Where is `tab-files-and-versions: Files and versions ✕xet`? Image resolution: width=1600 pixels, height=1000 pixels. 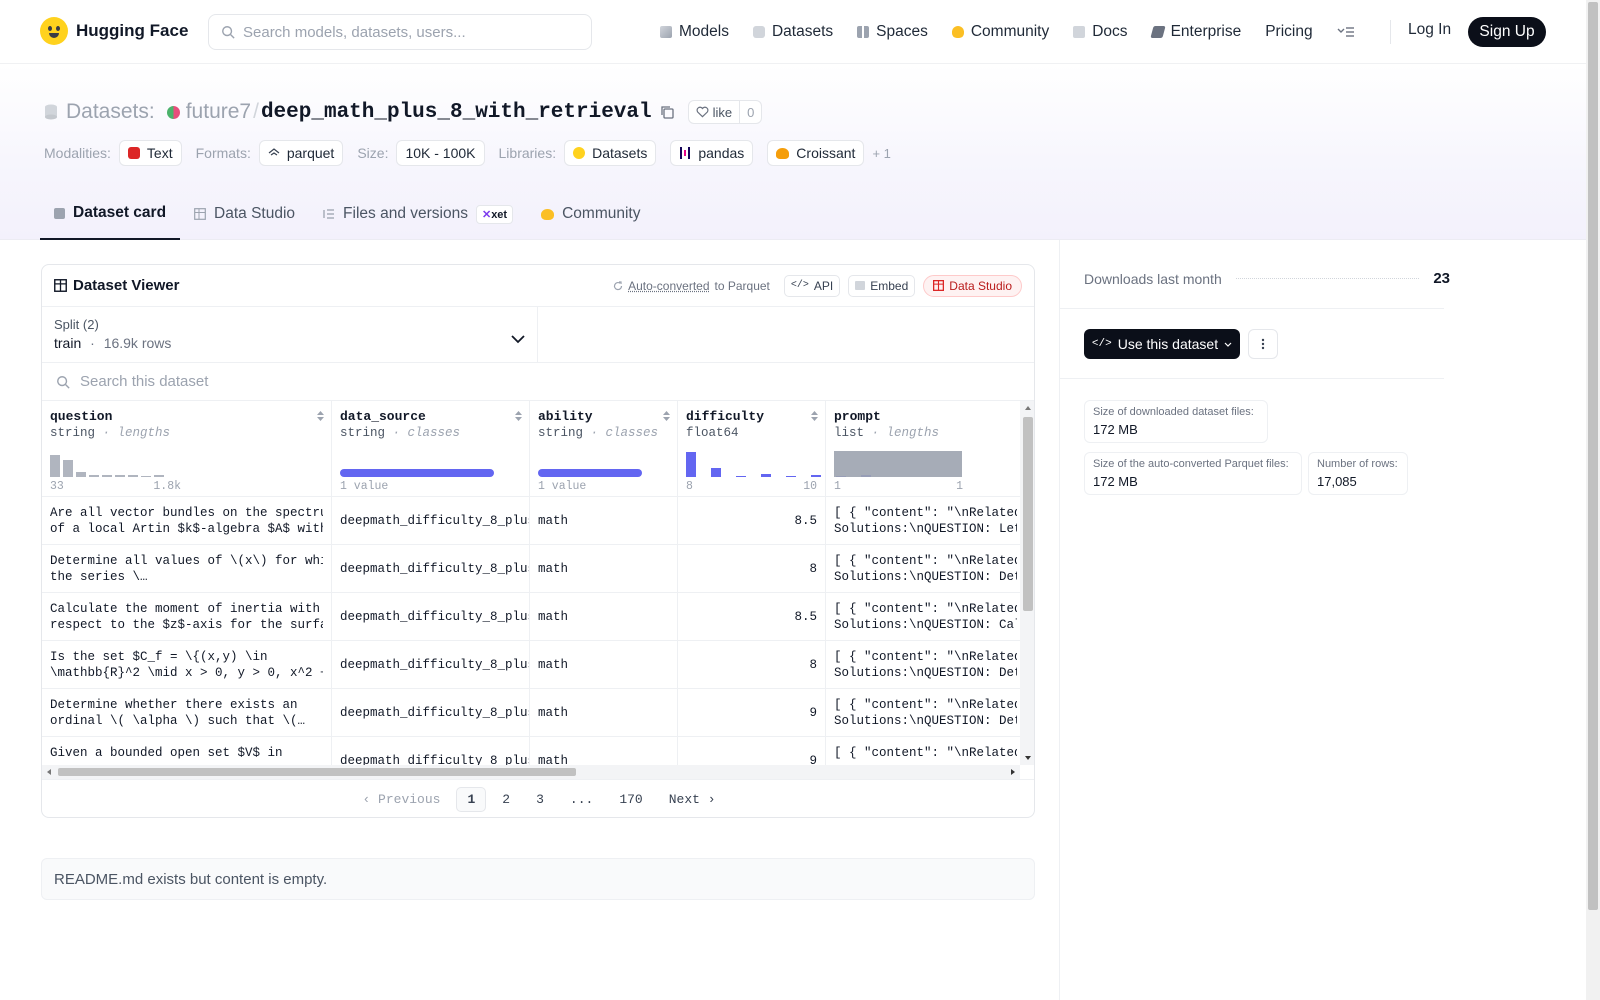
tab-files-and-versions: Files and versions ✕xet is located at coordinates (418, 214).